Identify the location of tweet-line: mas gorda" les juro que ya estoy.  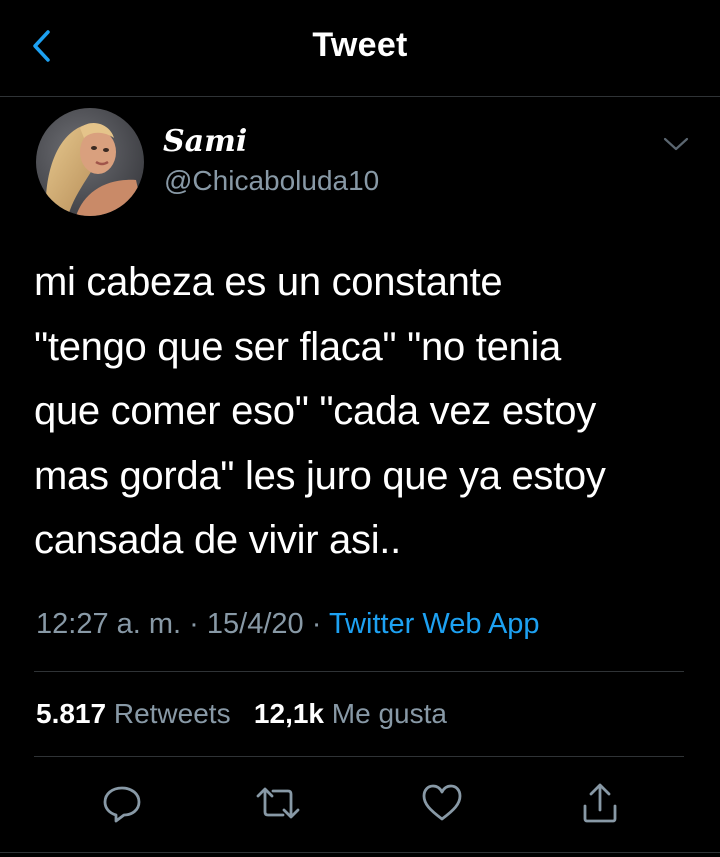
(320, 475).